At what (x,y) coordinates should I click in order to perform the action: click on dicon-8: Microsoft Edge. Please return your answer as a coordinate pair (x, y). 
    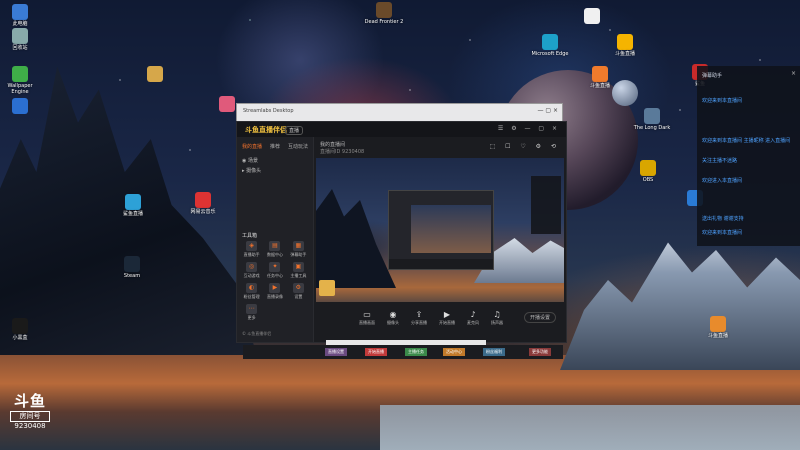
    Looking at the image, I should click on (550, 45).